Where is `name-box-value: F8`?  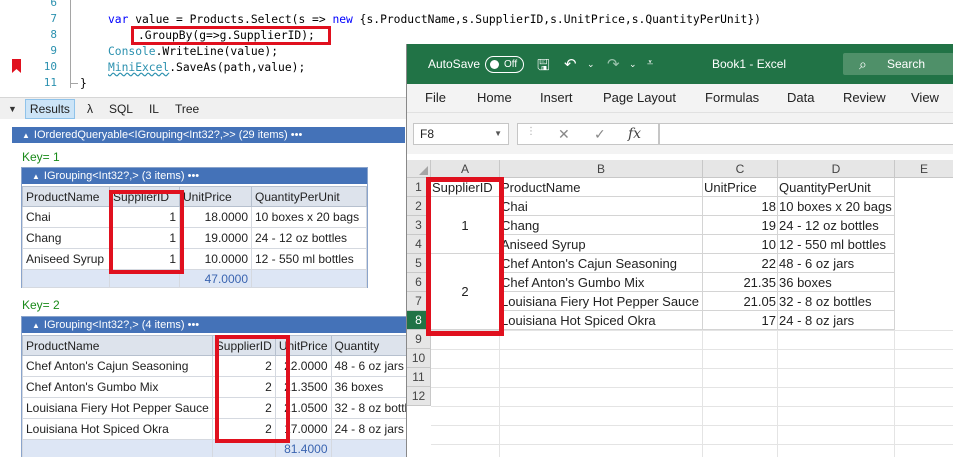 name-box-value: F8 is located at coordinates (427, 134).